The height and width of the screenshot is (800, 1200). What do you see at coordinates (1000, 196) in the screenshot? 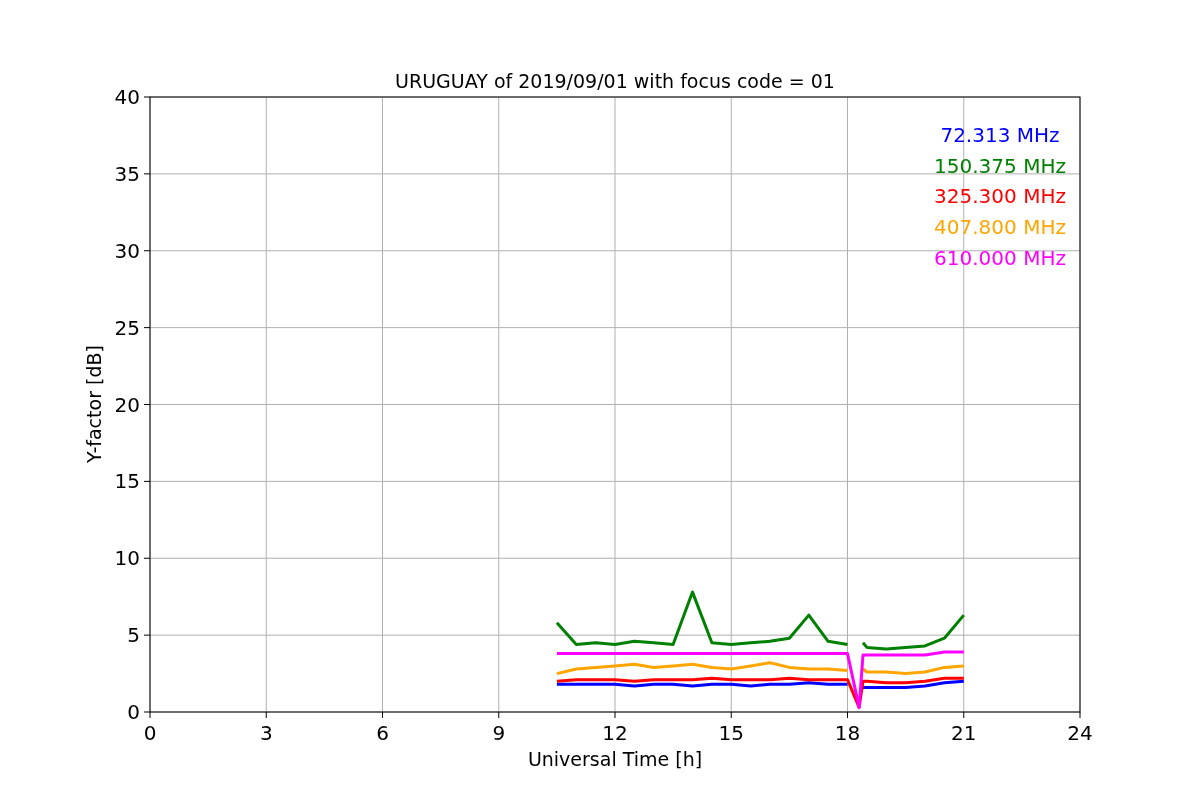
I see `legend-label: 325.300 MHz` at bounding box center [1000, 196].